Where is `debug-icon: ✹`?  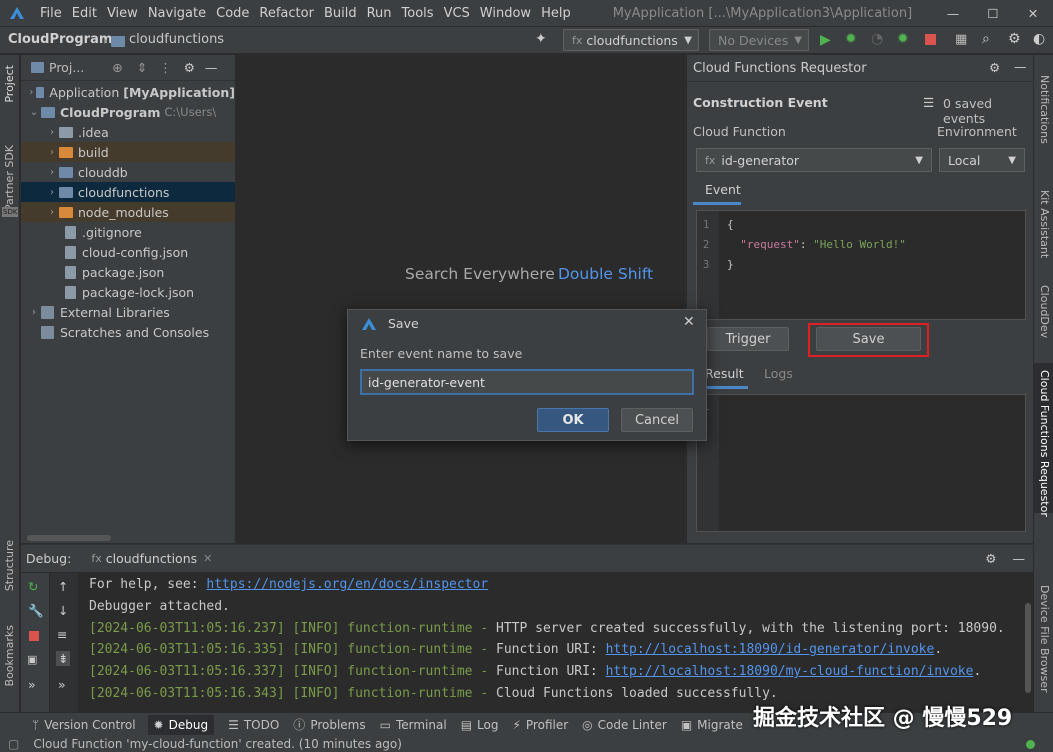
debug-icon: ✹ is located at coordinates (851, 39).